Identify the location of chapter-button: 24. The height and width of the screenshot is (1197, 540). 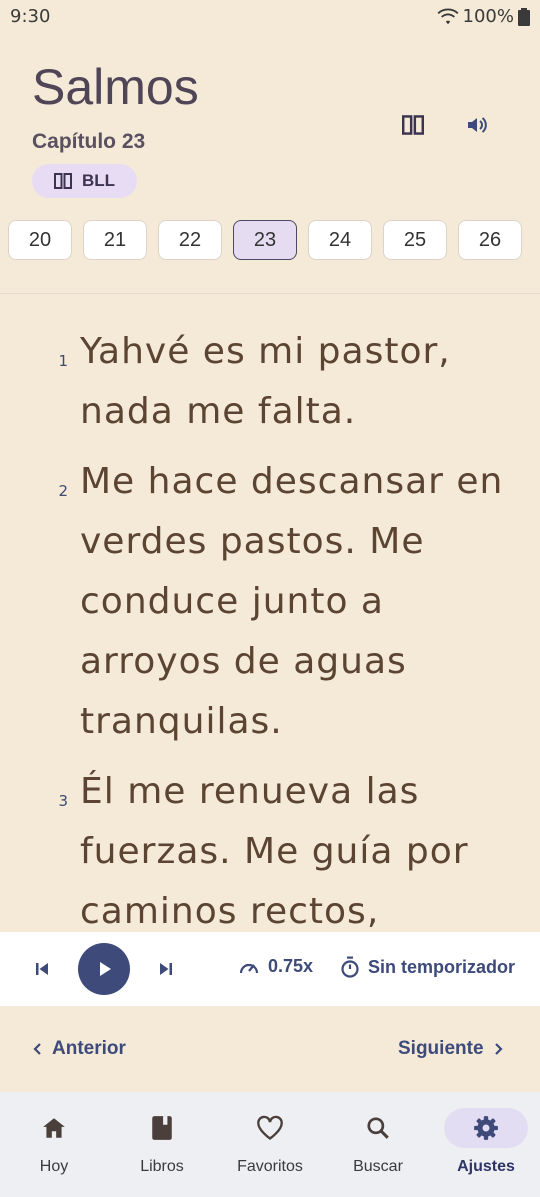
(340, 240).